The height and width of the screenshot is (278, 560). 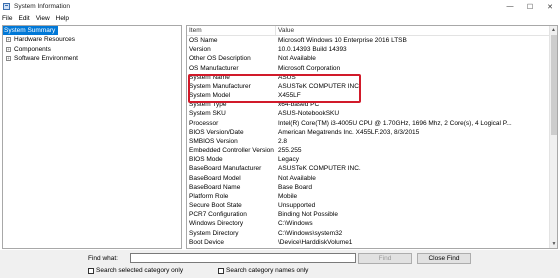 What do you see at coordinates (372, 223) in the screenshot?
I see `table-row: Windows Directory C:\Windows` at bounding box center [372, 223].